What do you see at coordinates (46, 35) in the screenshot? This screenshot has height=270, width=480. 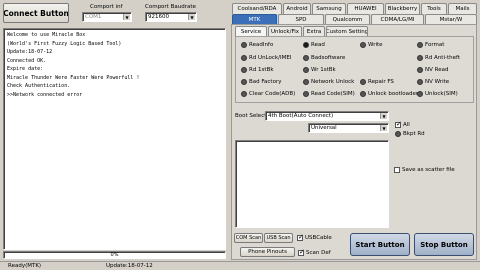 I see `log-line: Welcome to use Miracle Box` at bounding box center [46, 35].